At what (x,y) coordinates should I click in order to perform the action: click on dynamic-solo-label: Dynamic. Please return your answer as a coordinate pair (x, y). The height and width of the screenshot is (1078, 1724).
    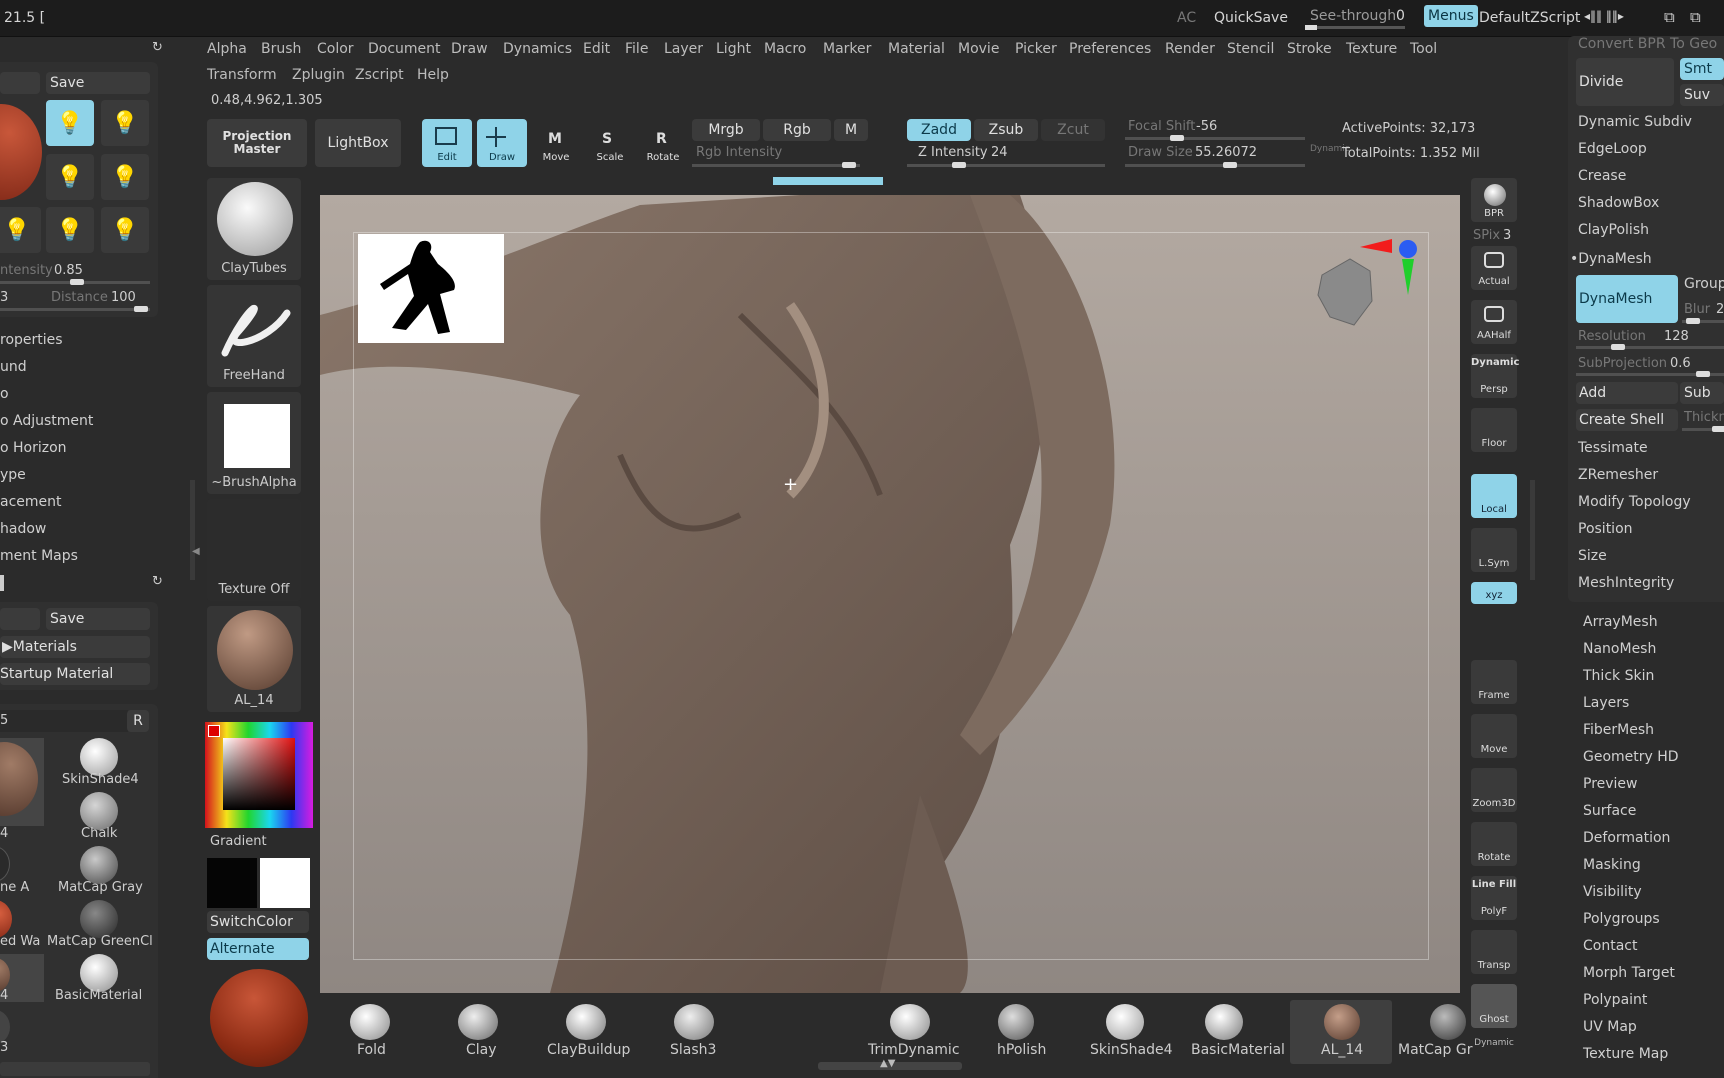
    Looking at the image, I should click on (1494, 1043).